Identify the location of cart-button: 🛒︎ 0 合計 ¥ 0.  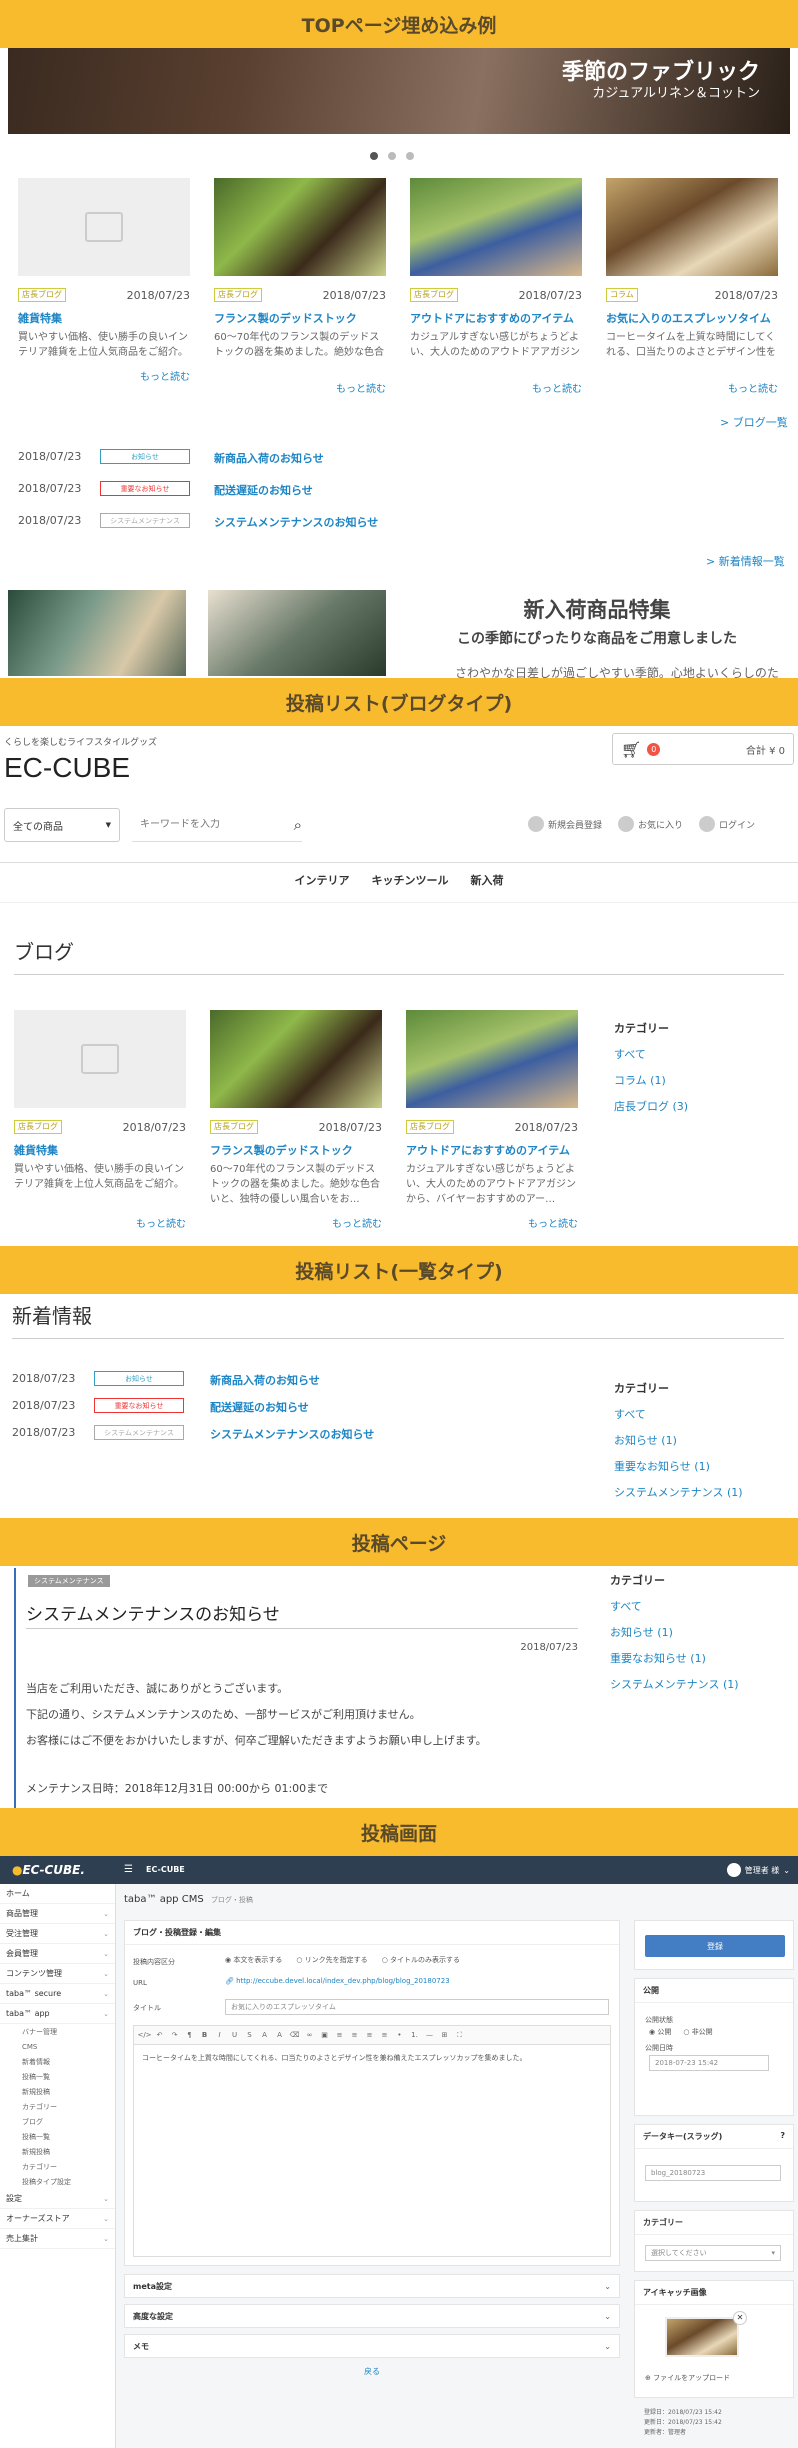
(703, 749).